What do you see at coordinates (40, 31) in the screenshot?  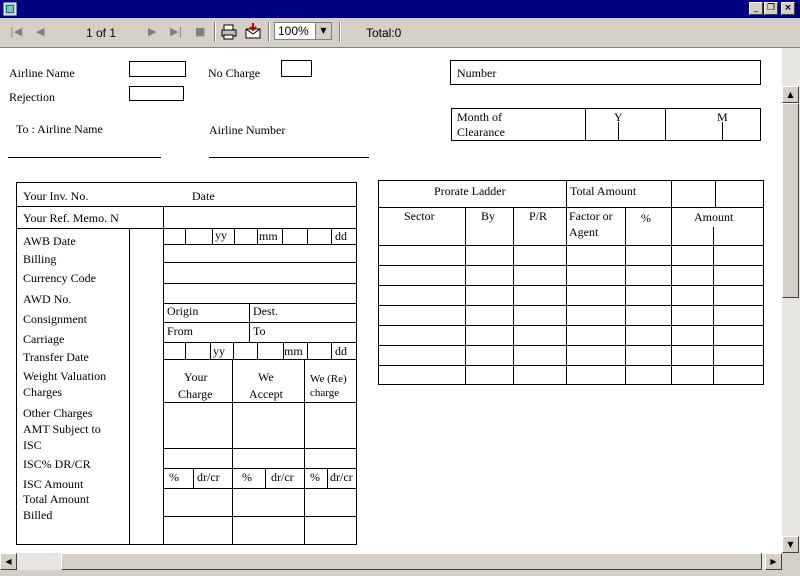 I see `previous-page-icon: ◀` at bounding box center [40, 31].